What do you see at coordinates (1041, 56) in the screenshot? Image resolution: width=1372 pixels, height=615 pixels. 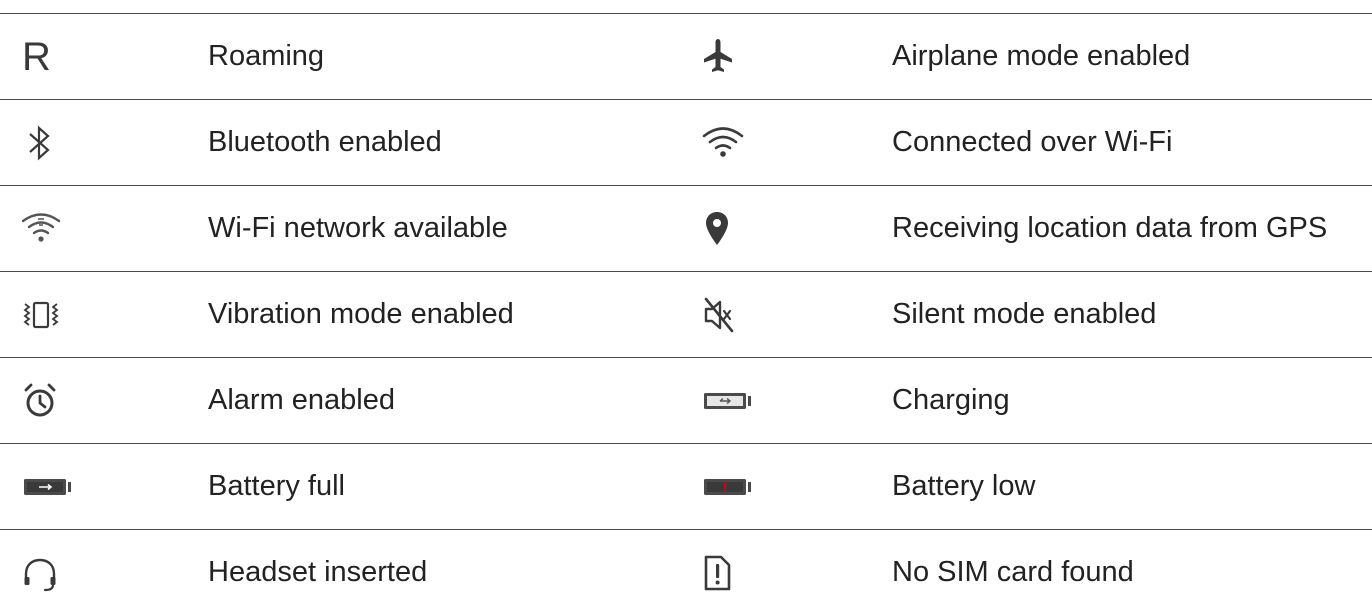 I see `airplane-label: Airplane mode enabled` at bounding box center [1041, 56].